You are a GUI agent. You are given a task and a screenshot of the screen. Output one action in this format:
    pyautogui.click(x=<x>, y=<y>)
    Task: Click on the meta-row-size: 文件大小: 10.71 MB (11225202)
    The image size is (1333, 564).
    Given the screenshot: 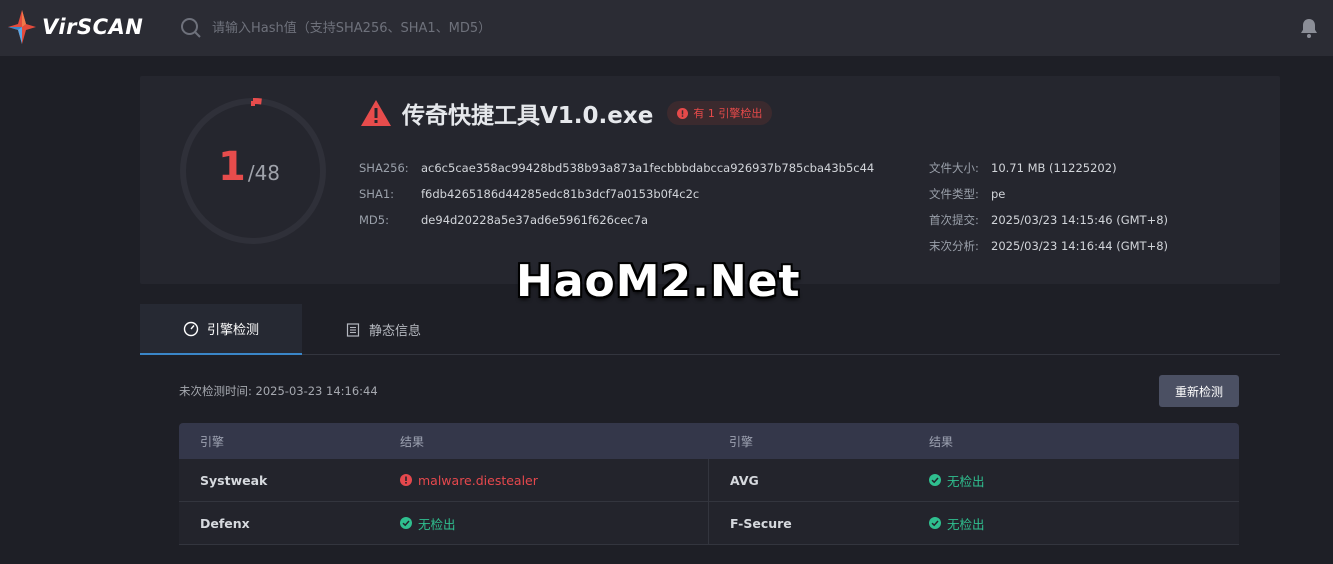 What is the action you would take?
    pyautogui.click(x=1048, y=168)
    